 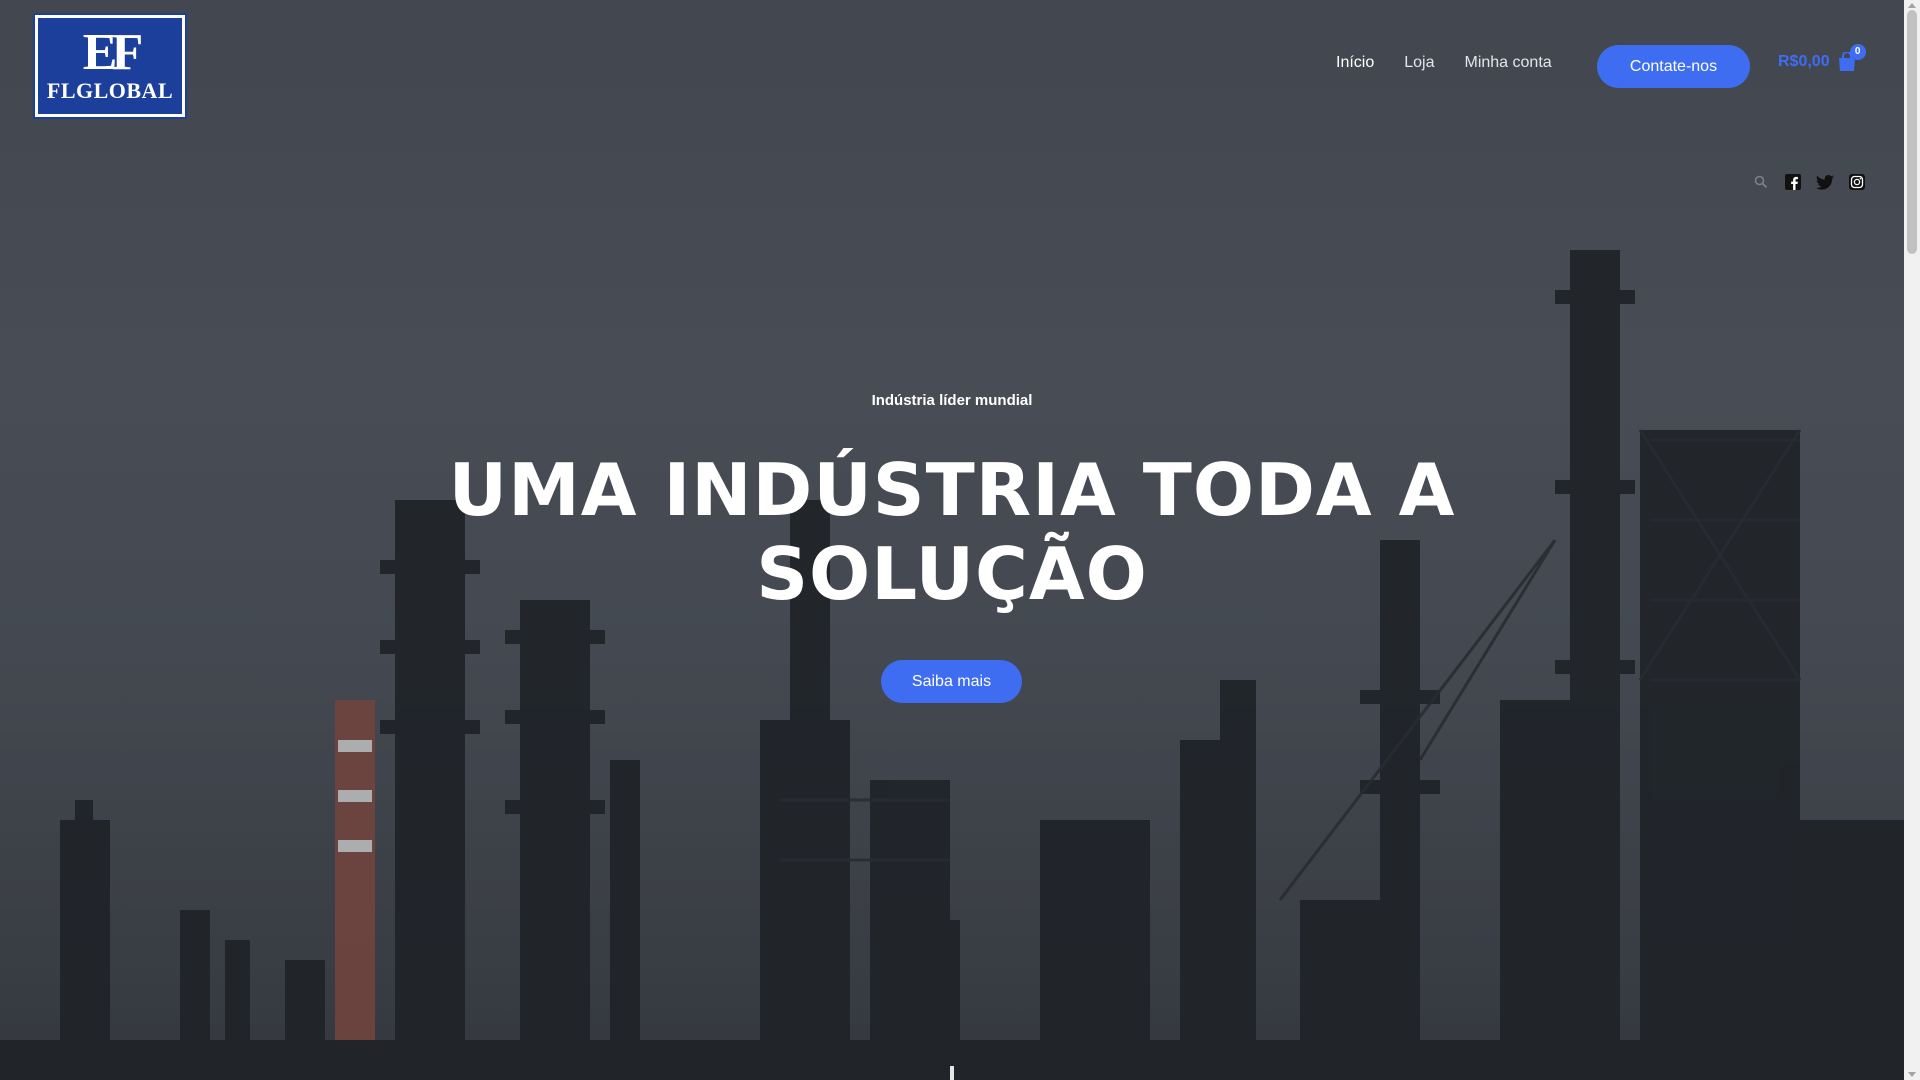 I want to click on saiba-mais-button: Saiba mais, so click(x=951, y=681).